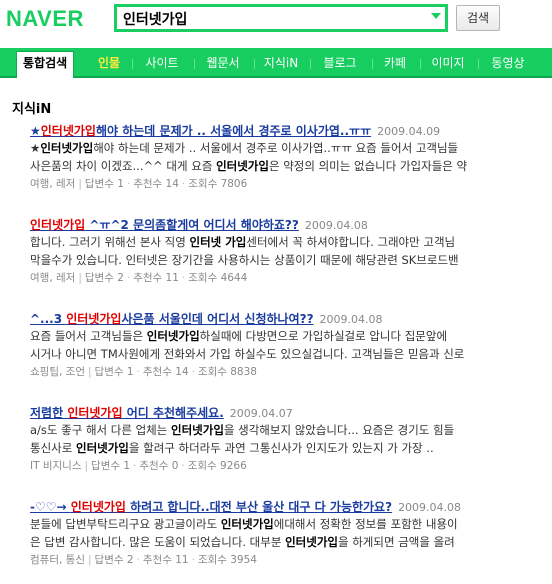 Image resolution: width=552 pixels, height=584 pixels. I want to click on result-title-link: ★인터넷가입해야 하는데 문제가 .. 서울에서 경주로 이사가엽..ㅠㅠ, so click(200, 131).